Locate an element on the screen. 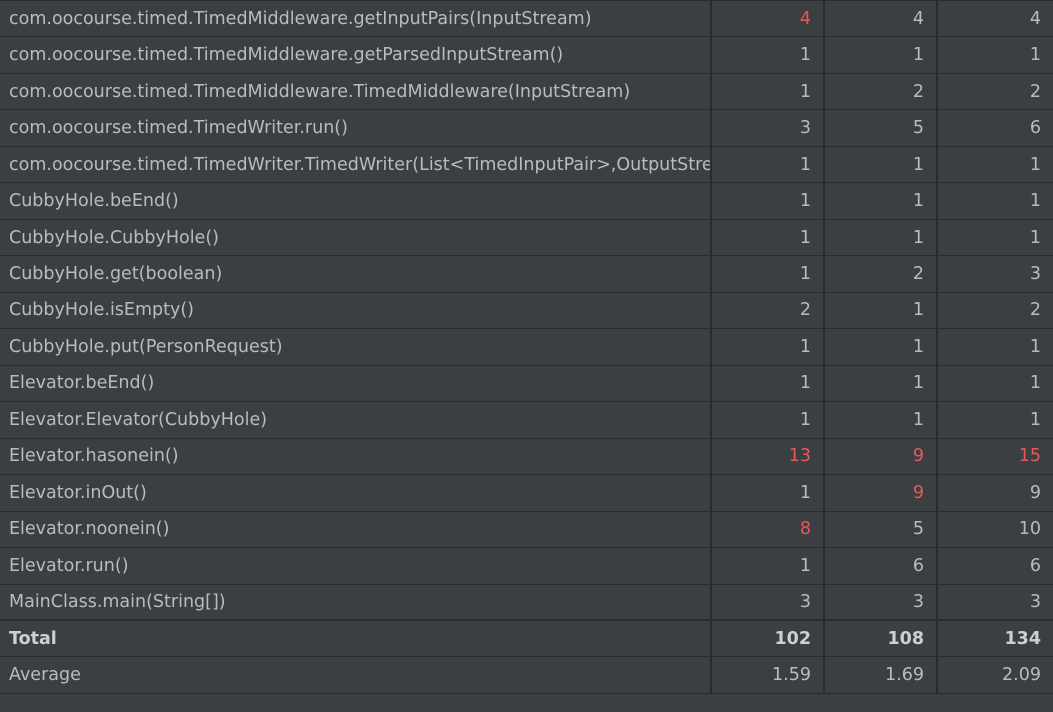  method-name: CubbyHole.get(boolean) is located at coordinates (356, 274).